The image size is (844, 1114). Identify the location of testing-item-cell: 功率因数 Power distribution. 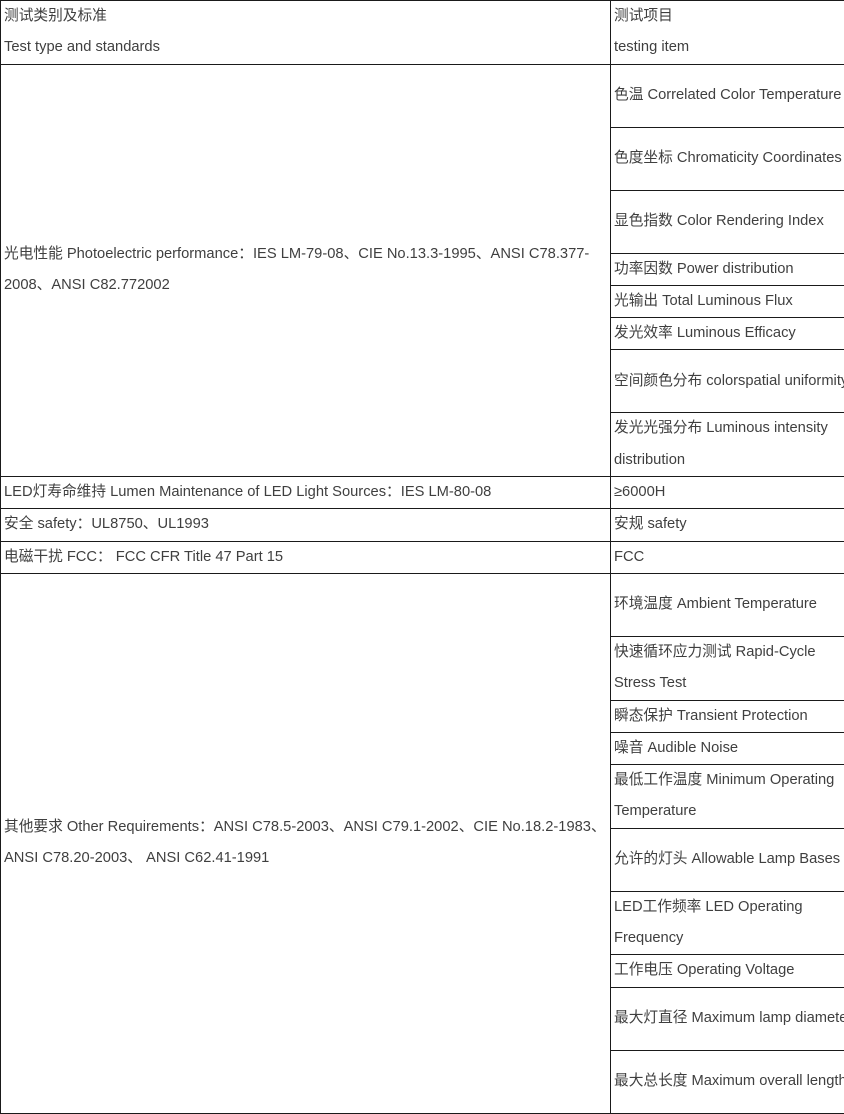
(727, 269).